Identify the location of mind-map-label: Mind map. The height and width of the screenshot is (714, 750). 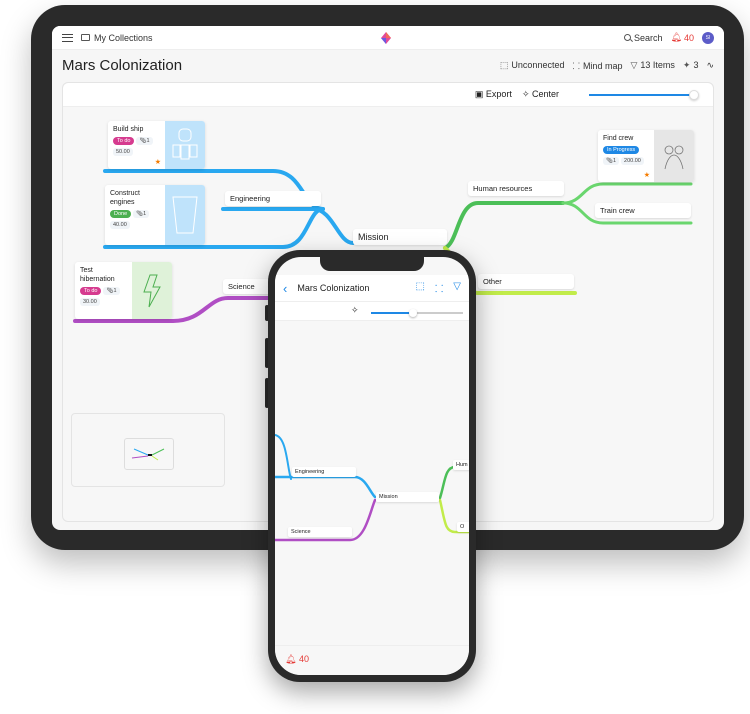
(602, 65).